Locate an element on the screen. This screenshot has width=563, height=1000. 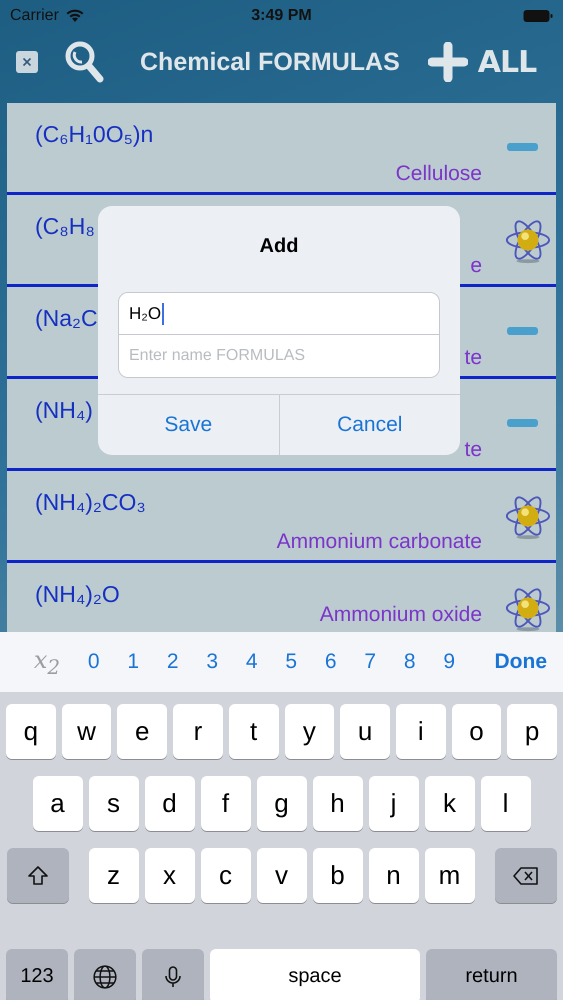
formula-field: H₂O is located at coordinates (279, 313).